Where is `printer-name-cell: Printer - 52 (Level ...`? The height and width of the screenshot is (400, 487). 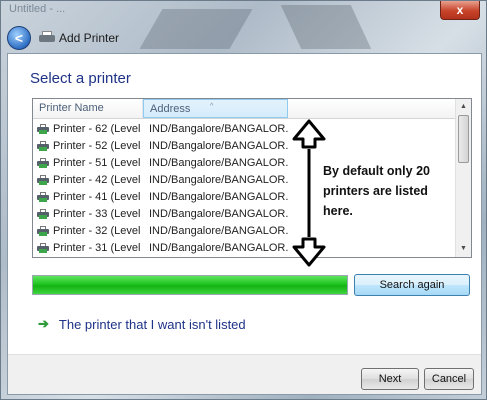 printer-name-cell: Printer - 52 (Level ... is located at coordinates (88, 146).